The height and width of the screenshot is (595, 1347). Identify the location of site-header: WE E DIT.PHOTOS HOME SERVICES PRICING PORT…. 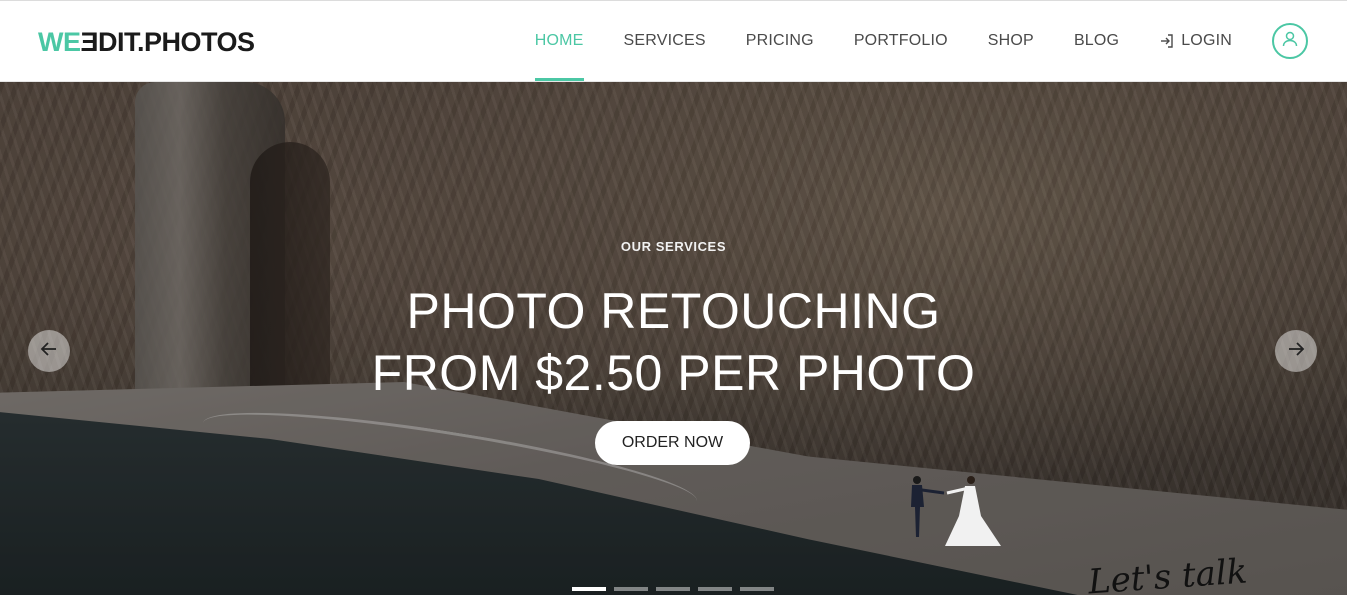
(673, 41).